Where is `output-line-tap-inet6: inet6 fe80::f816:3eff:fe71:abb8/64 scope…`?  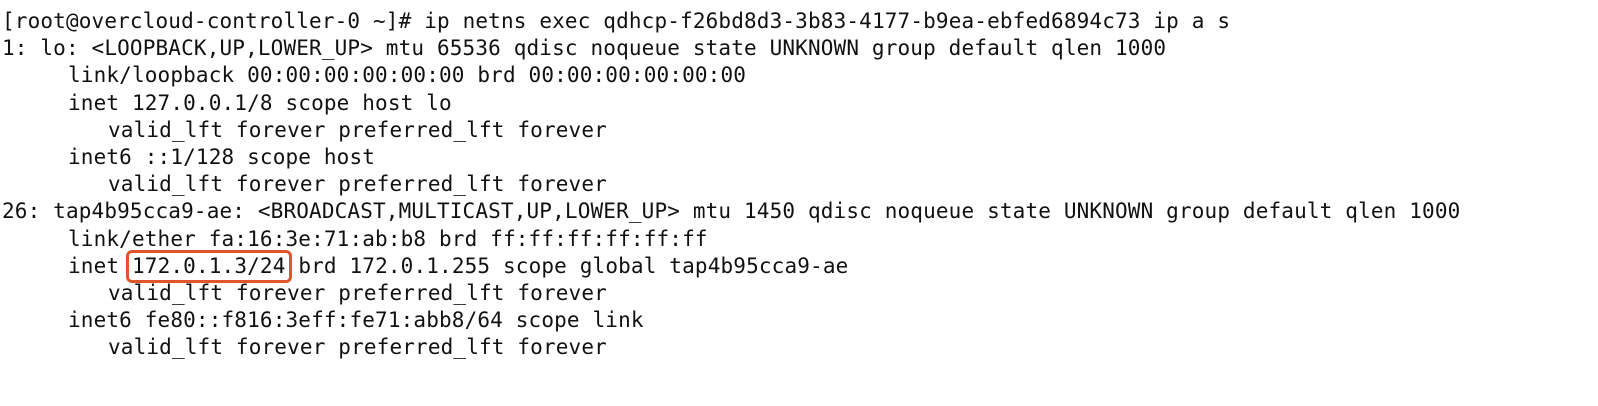 output-line-tap-inet6: inet6 fe80::f816:3eff:fe71:abb8/64 scope… is located at coordinates (356, 320).